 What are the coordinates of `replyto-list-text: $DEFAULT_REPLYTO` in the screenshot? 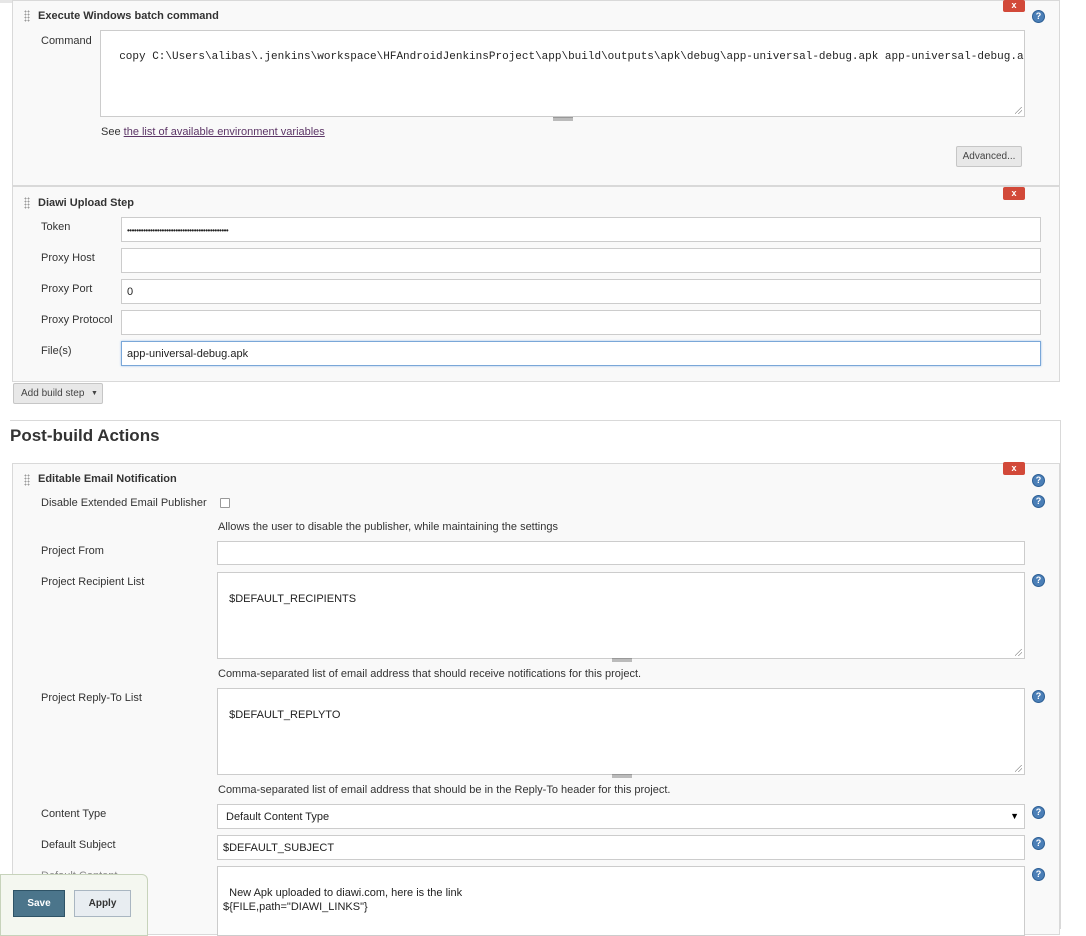 It's located at (285, 715).